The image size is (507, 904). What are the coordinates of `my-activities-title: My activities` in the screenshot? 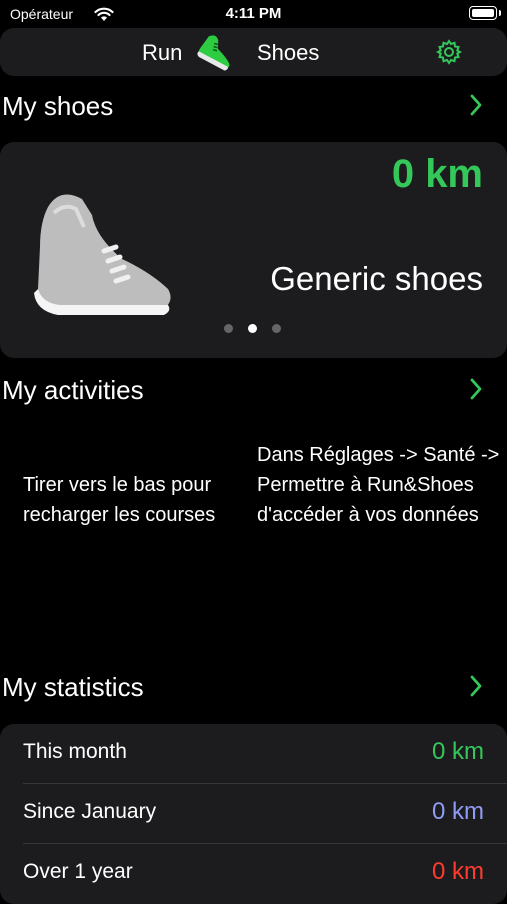 It's located at (73, 390).